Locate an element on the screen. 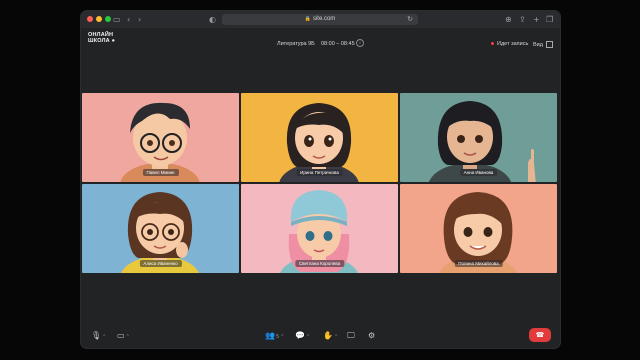 The width and height of the screenshot is (640, 360). phone-hangup-icon: ☎ is located at coordinates (540, 335).